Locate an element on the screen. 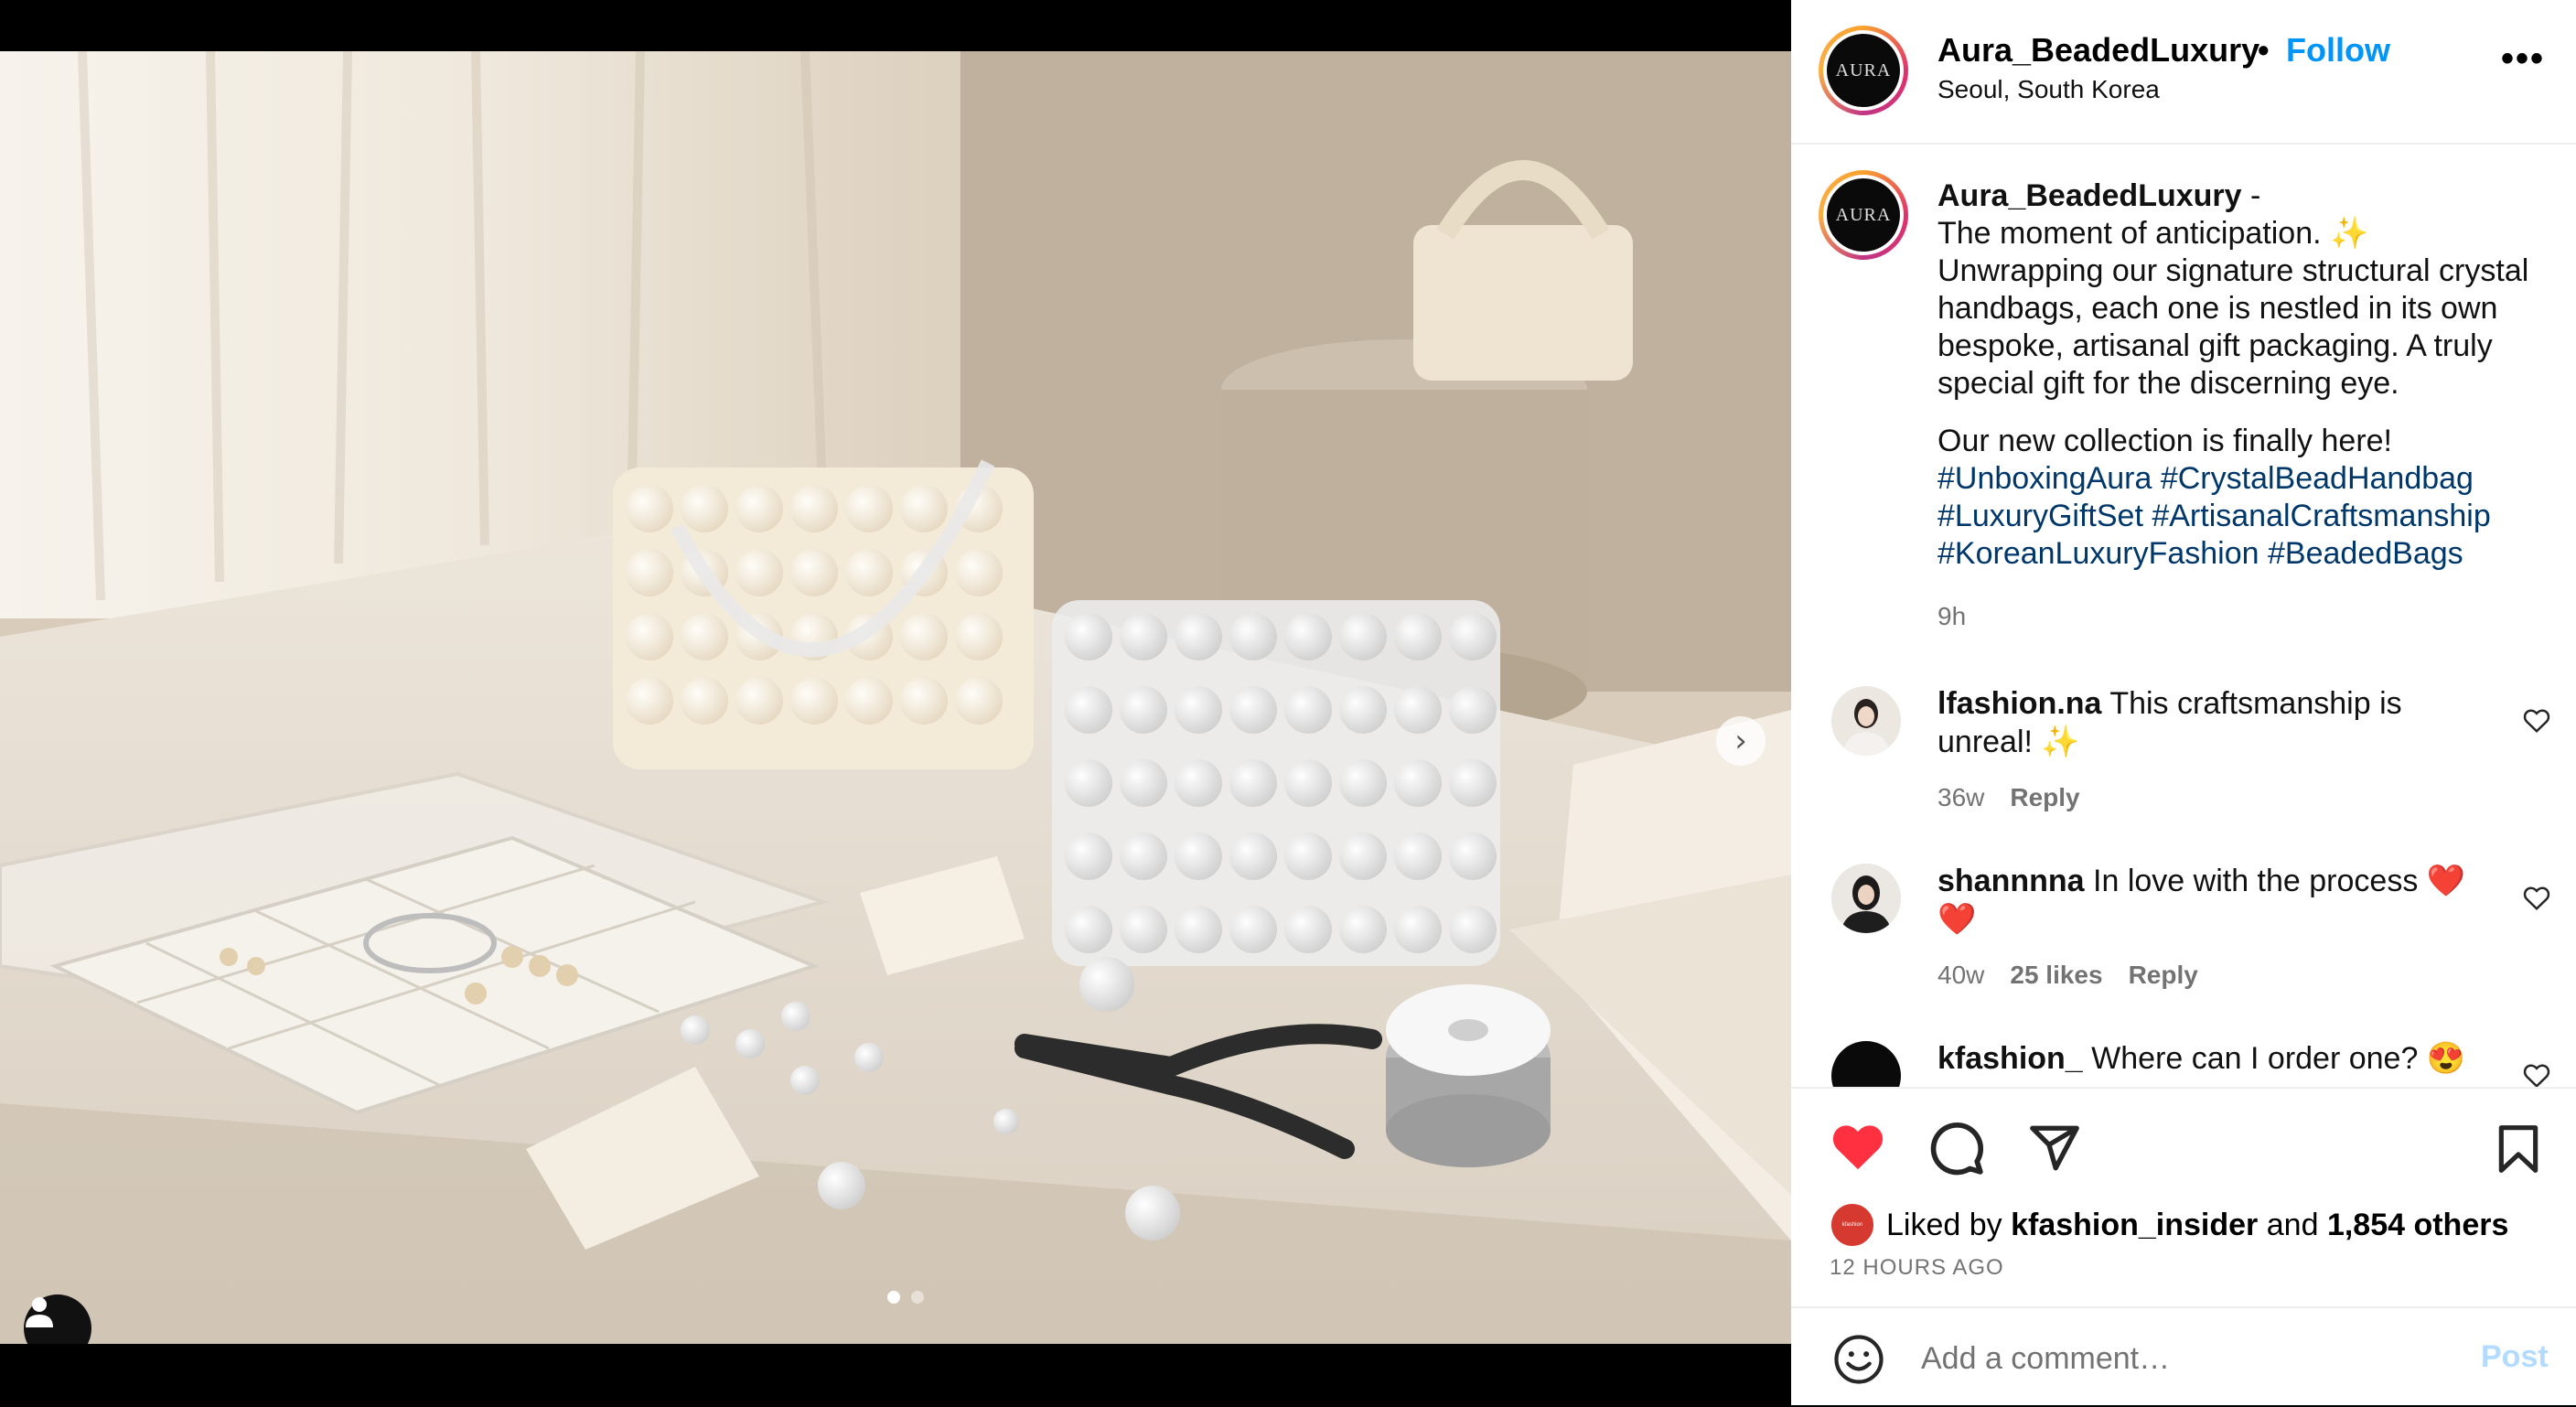 This screenshot has width=2576, height=1407. comment-username: kfashion_ is located at coordinates (2010, 1058).